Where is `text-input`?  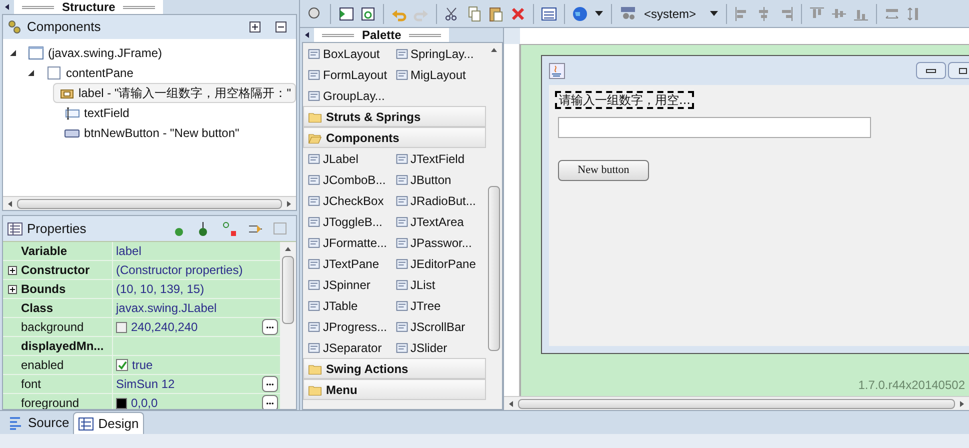 text-input is located at coordinates (714, 127).